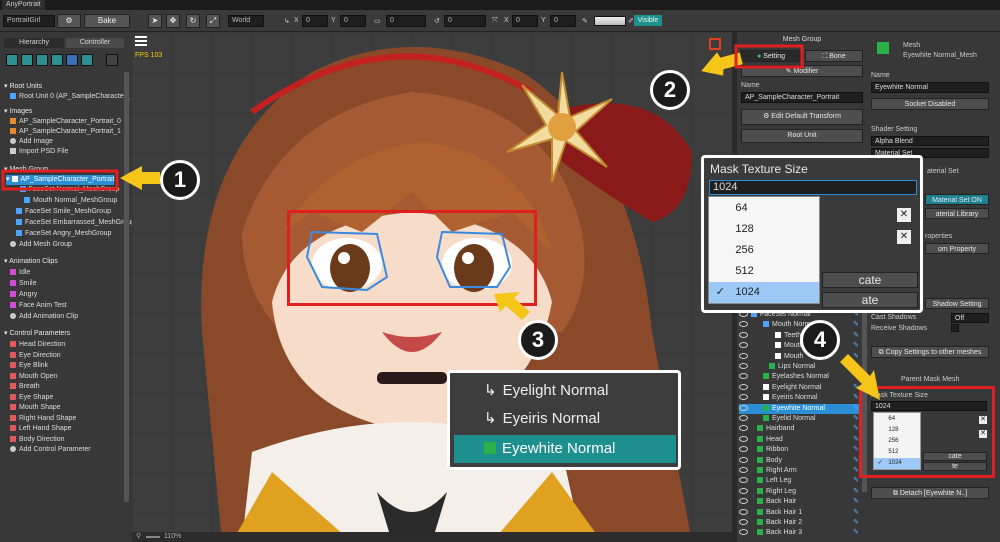 The height and width of the screenshot is (542, 1000). I want to click on callout-4: 4, so click(820, 340).